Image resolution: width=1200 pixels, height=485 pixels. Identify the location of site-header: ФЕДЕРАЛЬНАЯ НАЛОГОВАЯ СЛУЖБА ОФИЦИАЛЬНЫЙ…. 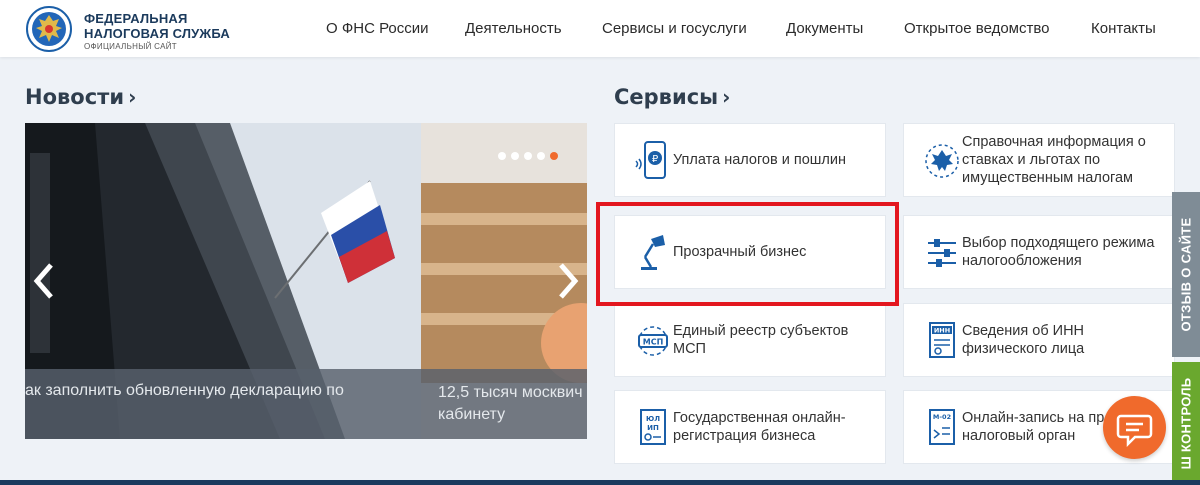
(600, 28).